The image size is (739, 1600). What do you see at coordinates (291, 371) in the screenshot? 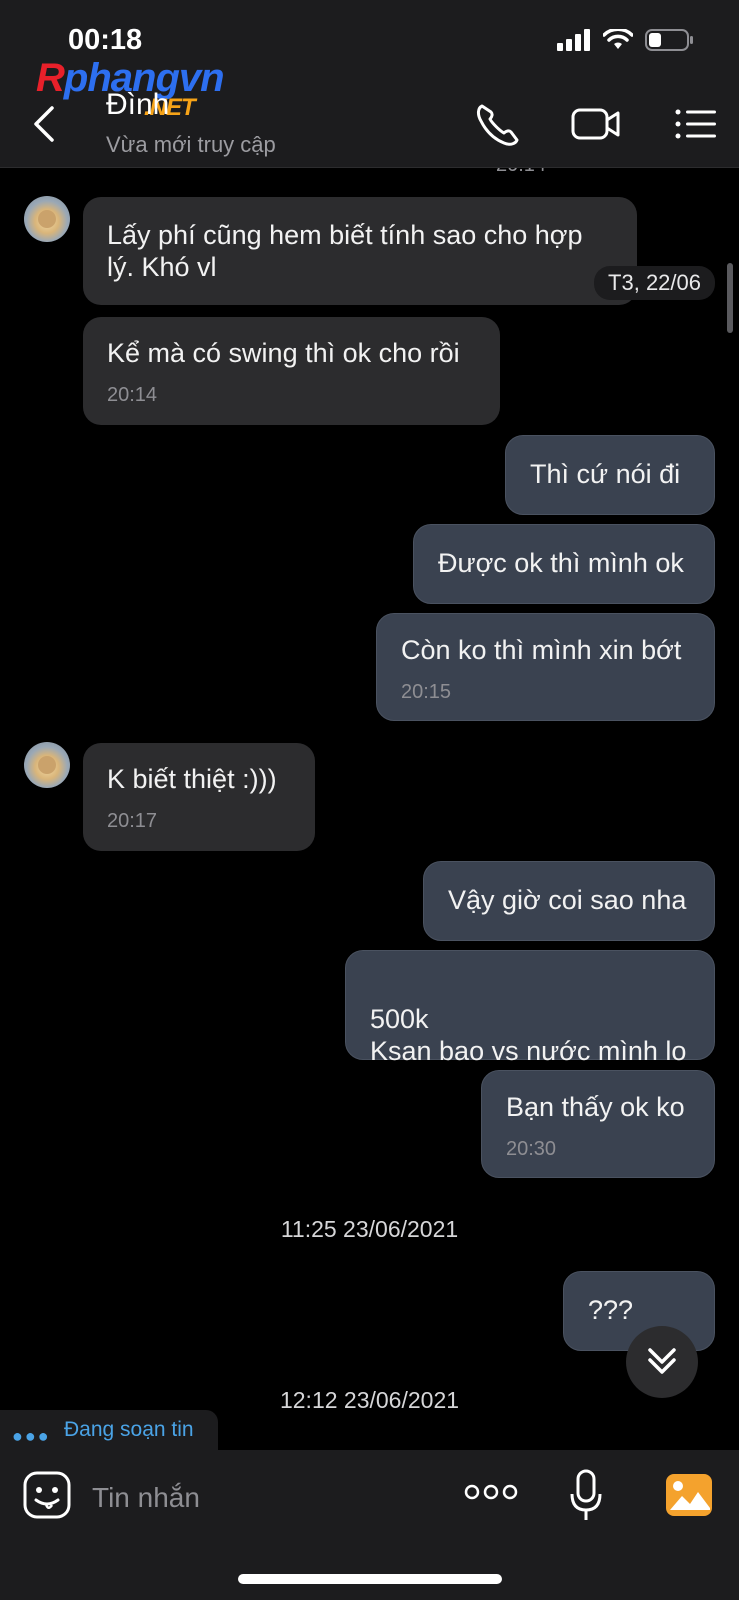
I see `message-bubble-incoming: Kể mà có swing thì ok cho rồi 20:14` at bounding box center [291, 371].